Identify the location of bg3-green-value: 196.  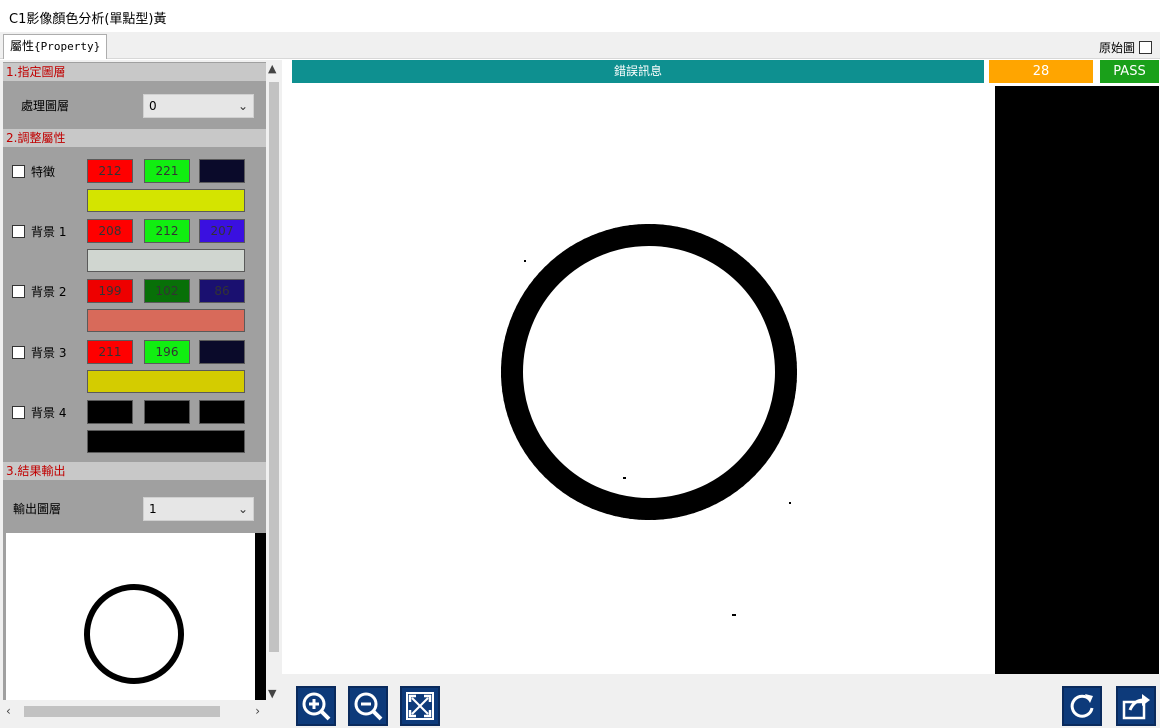
(167, 352).